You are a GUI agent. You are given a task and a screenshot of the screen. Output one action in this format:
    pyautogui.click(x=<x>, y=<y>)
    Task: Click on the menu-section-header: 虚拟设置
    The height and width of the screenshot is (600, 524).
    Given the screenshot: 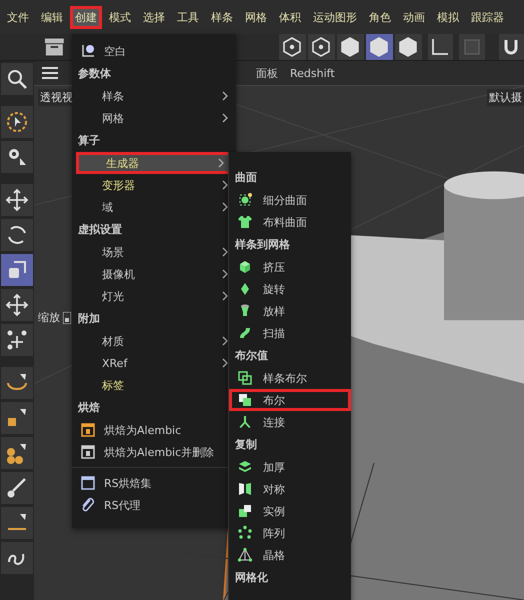 What is the action you would take?
    pyautogui.click(x=100, y=230)
    